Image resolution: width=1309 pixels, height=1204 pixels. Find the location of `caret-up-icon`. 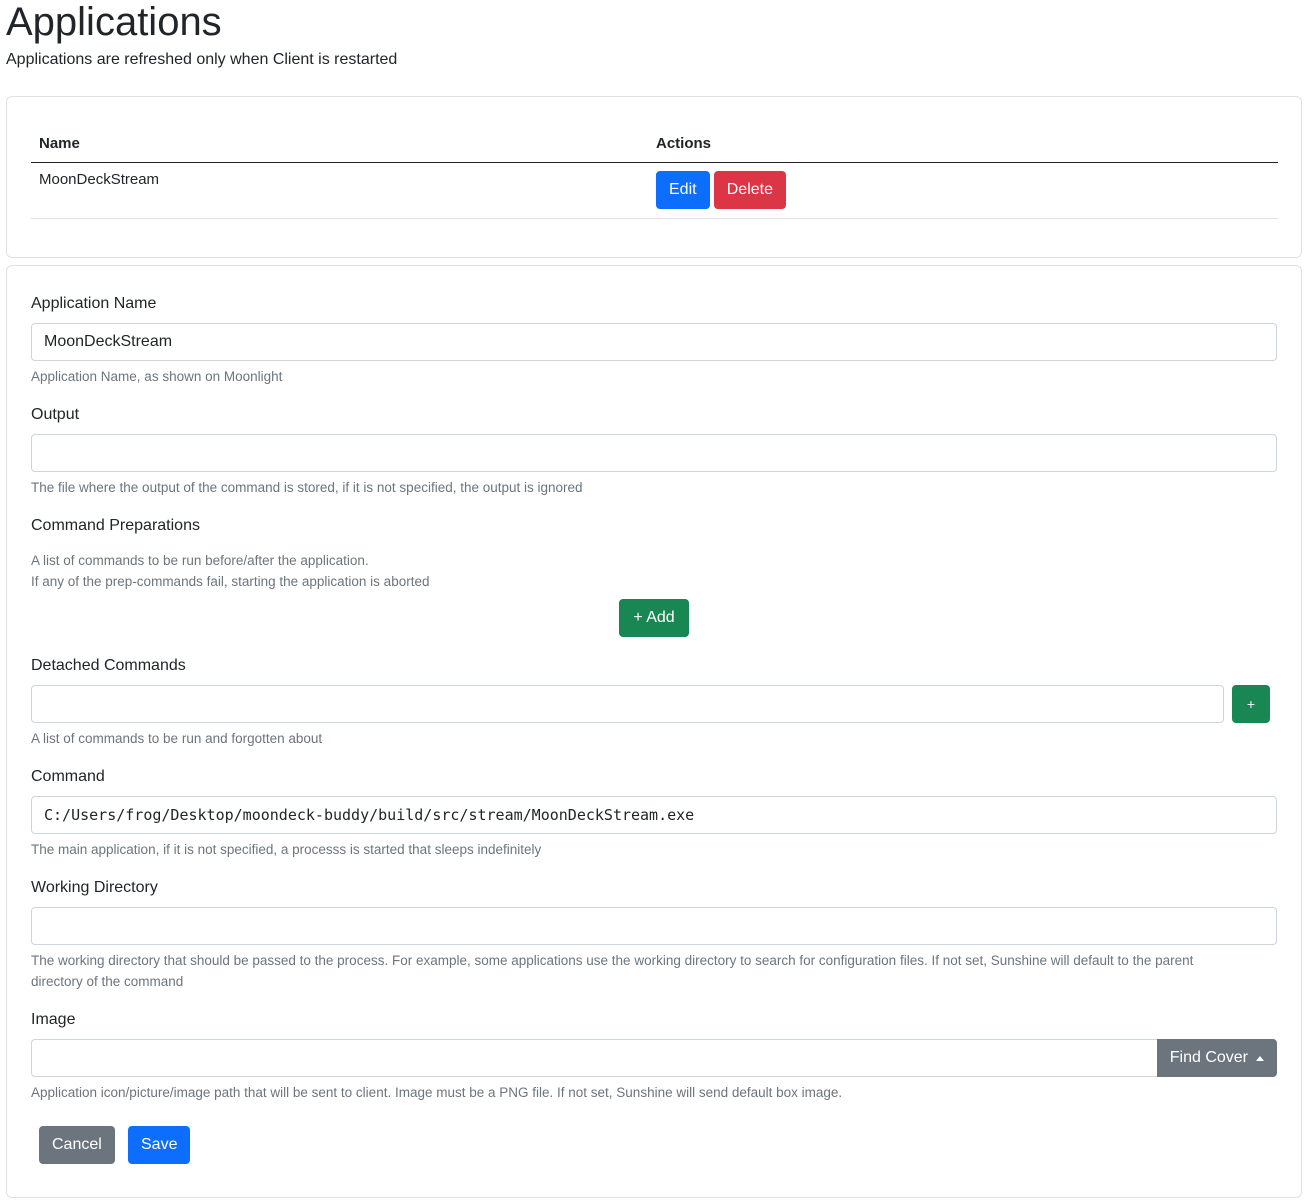

caret-up-icon is located at coordinates (1260, 1058).